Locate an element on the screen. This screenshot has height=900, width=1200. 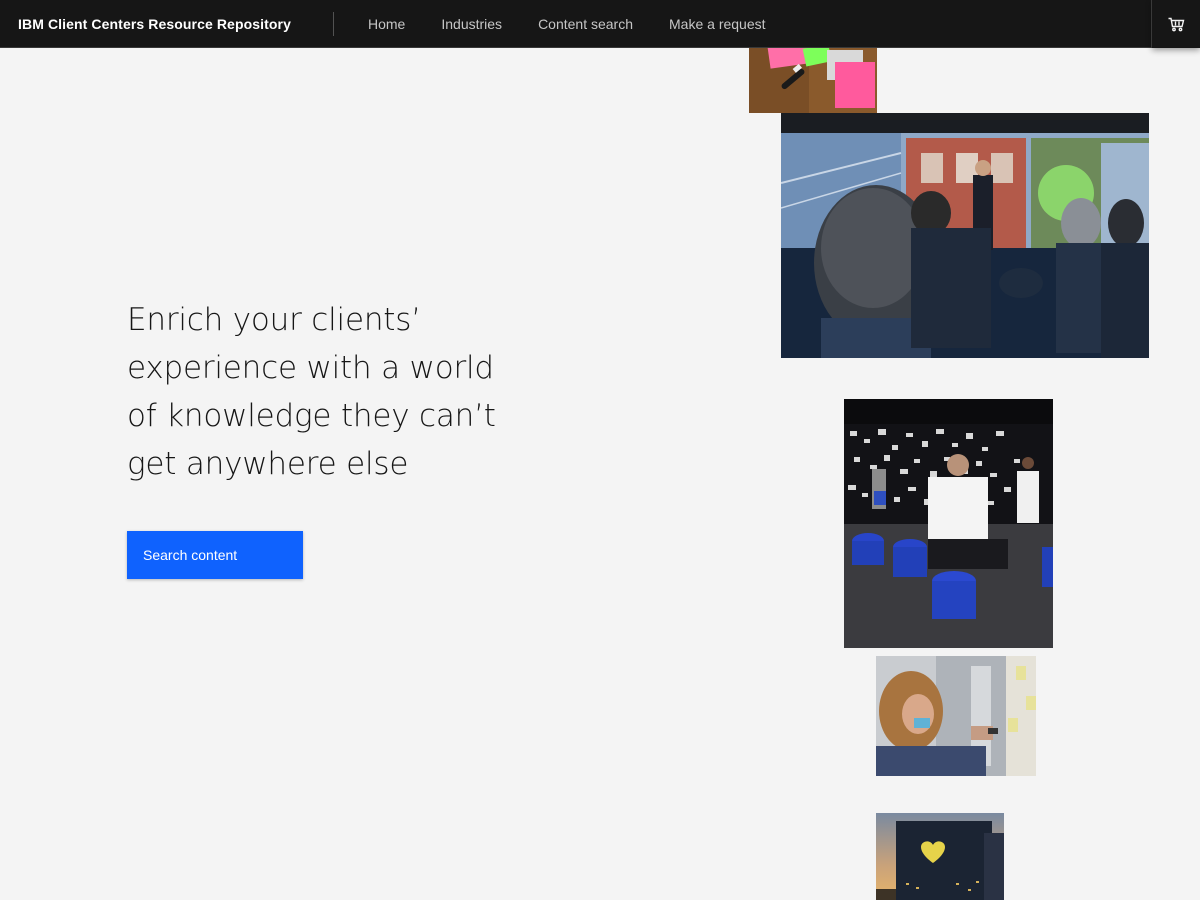
cart-button is located at coordinates (1176, 24).